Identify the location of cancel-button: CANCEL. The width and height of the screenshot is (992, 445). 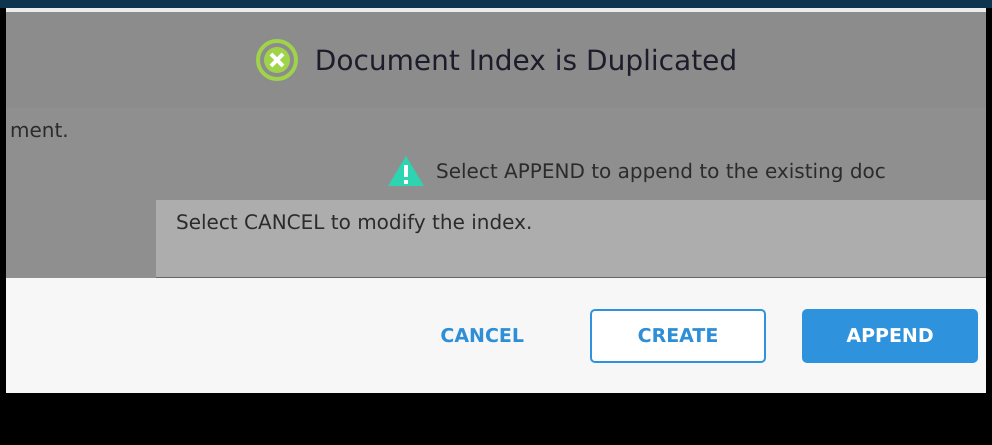
(482, 335).